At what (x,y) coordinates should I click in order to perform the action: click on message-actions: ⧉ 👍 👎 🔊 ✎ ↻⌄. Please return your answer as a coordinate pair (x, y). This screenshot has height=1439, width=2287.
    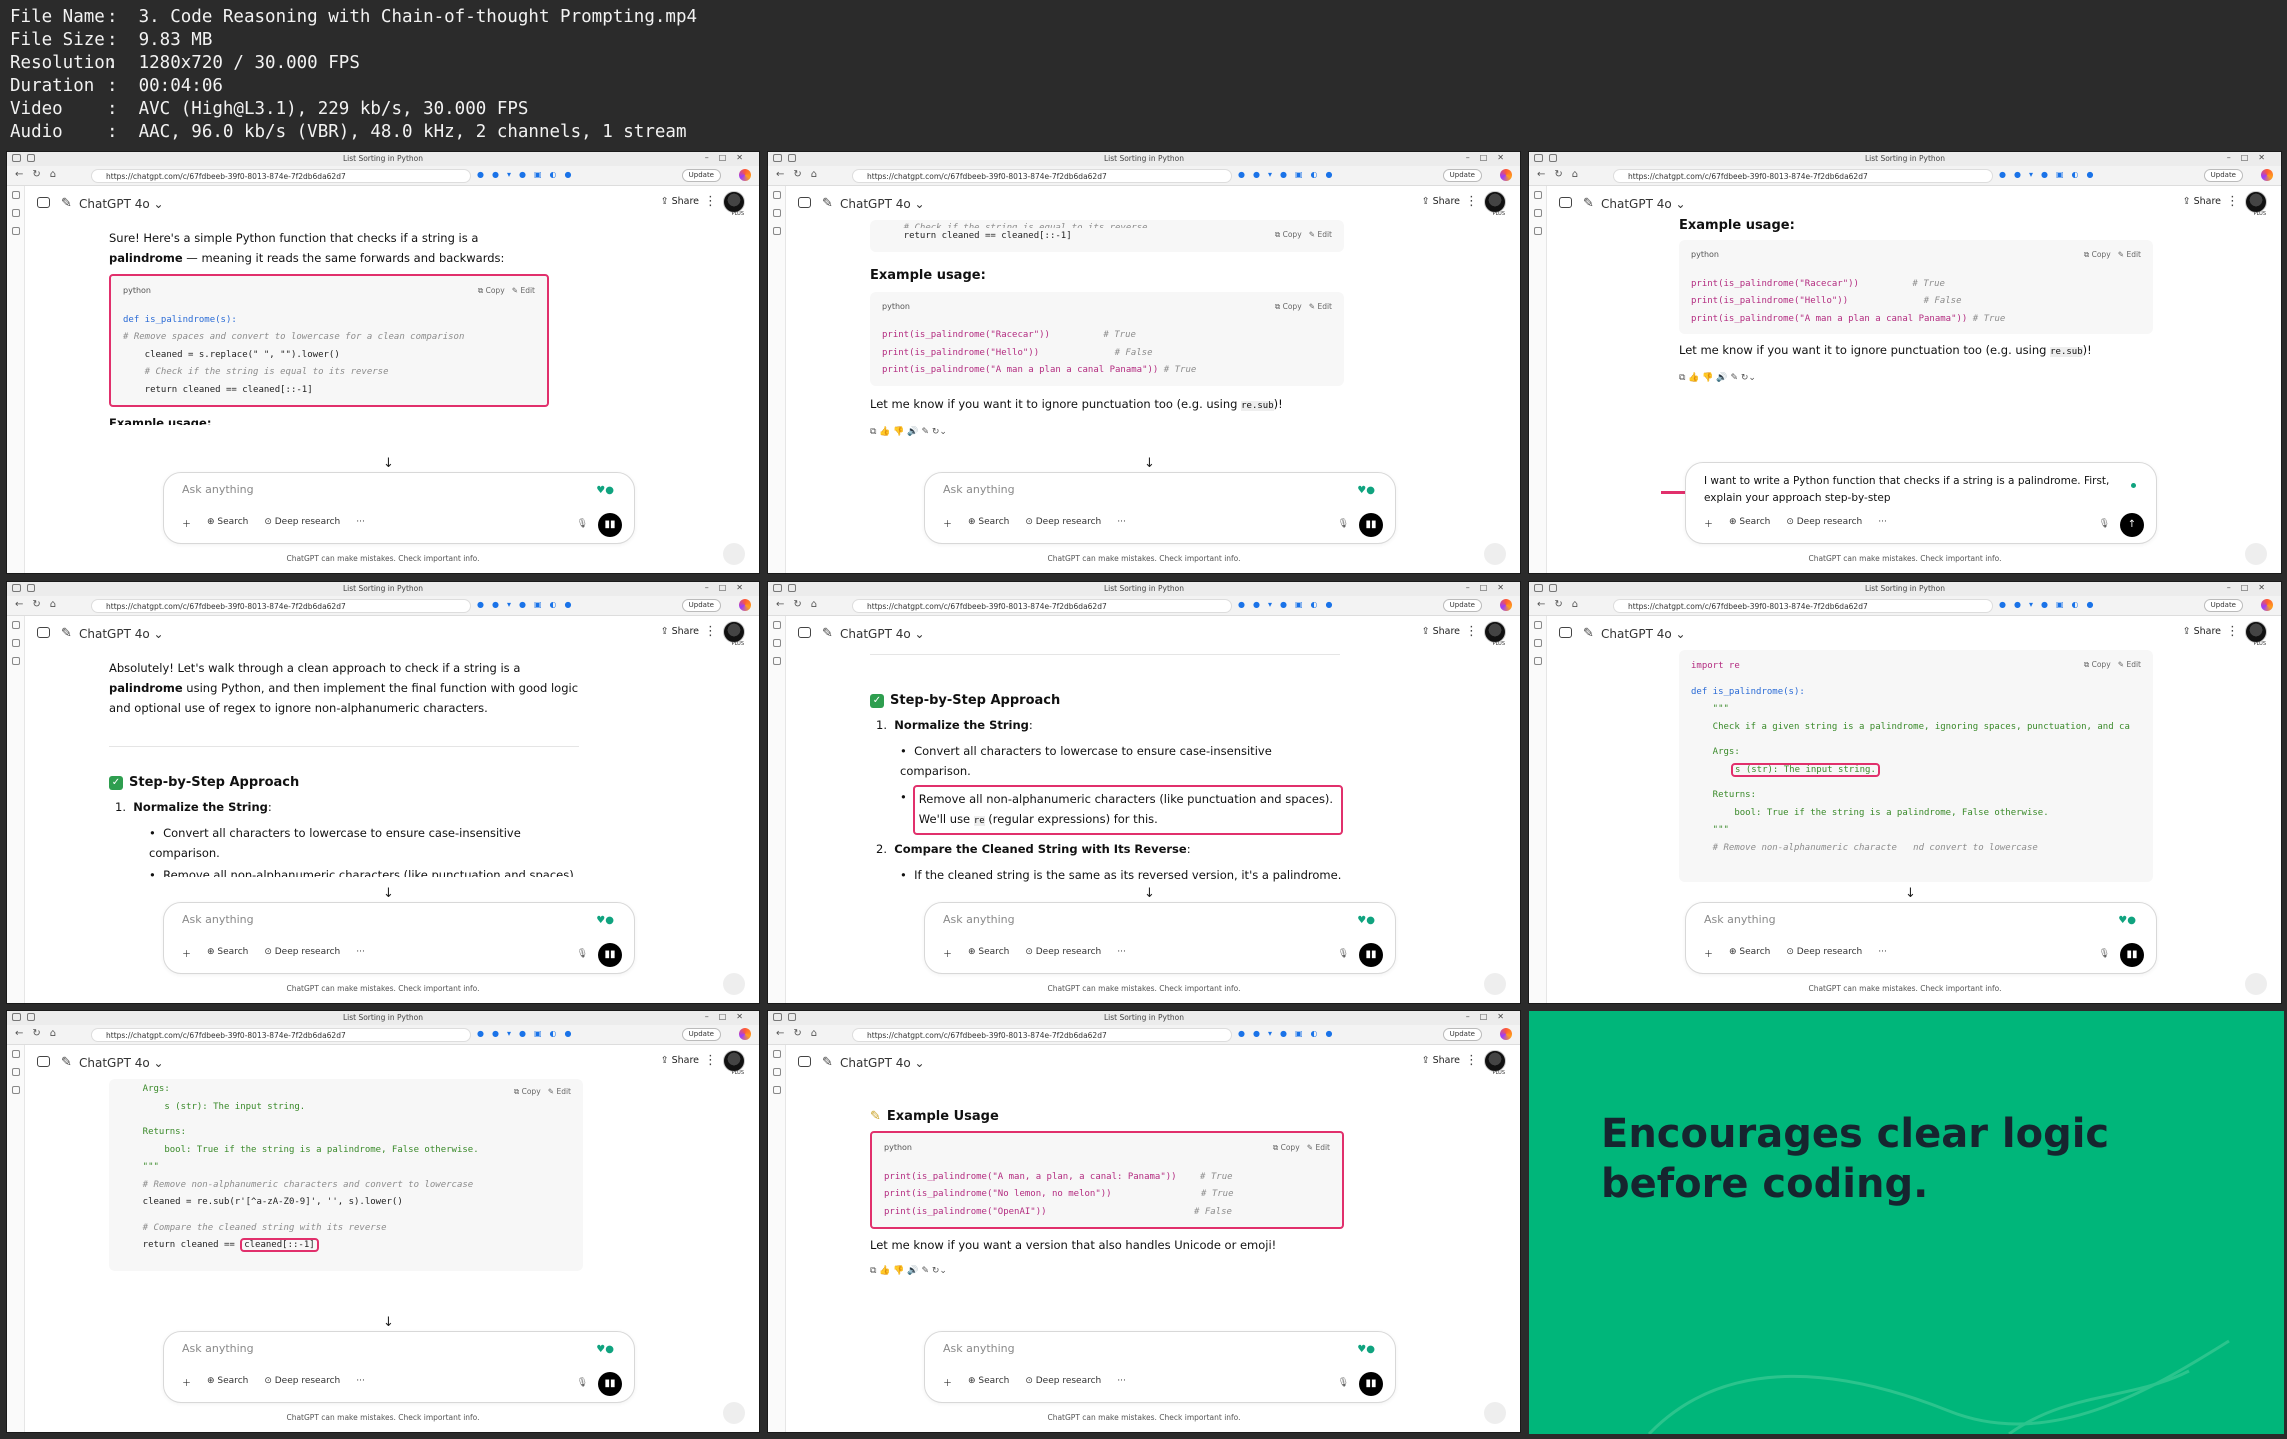
    Looking at the image, I should click on (1107, 432).